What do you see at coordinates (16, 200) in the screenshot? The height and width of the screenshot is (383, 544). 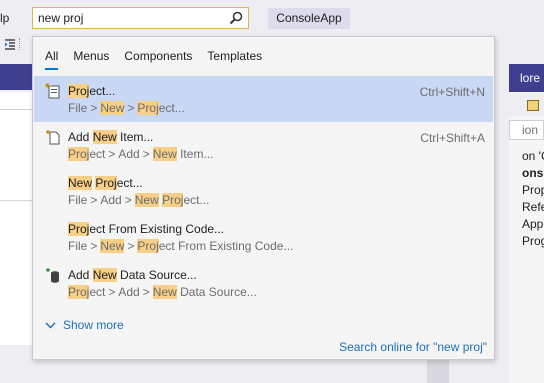 I see `editor-divider` at bounding box center [16, 200].